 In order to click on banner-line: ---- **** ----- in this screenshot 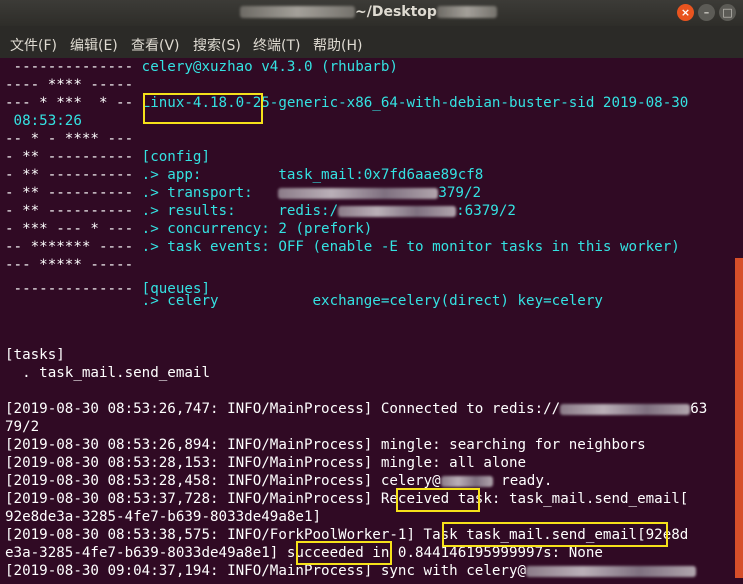, I will do `click(69, 85)`.